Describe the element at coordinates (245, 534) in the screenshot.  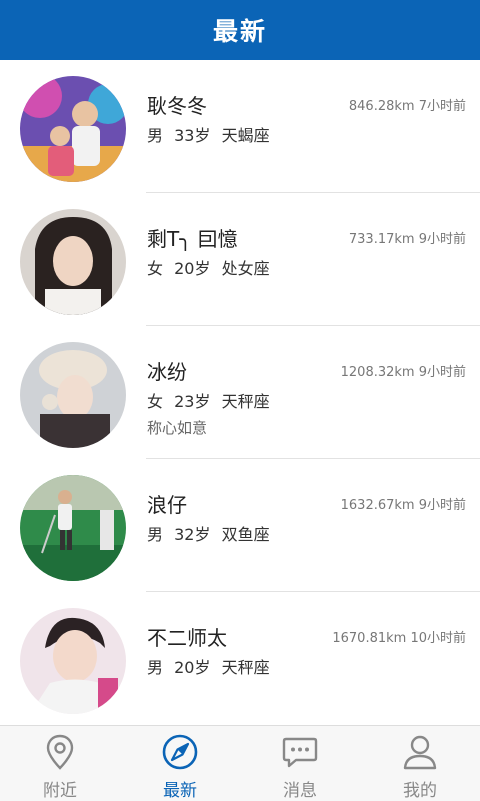
I see `zodiac: 双鱼座` at that location.